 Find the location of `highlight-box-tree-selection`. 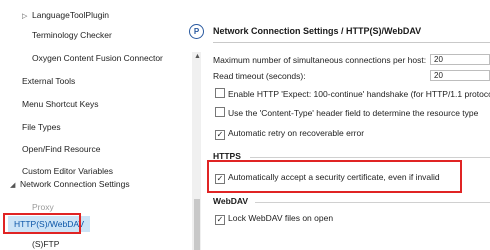

highlight-box-tree-selection is located at coordinates (42, 223).